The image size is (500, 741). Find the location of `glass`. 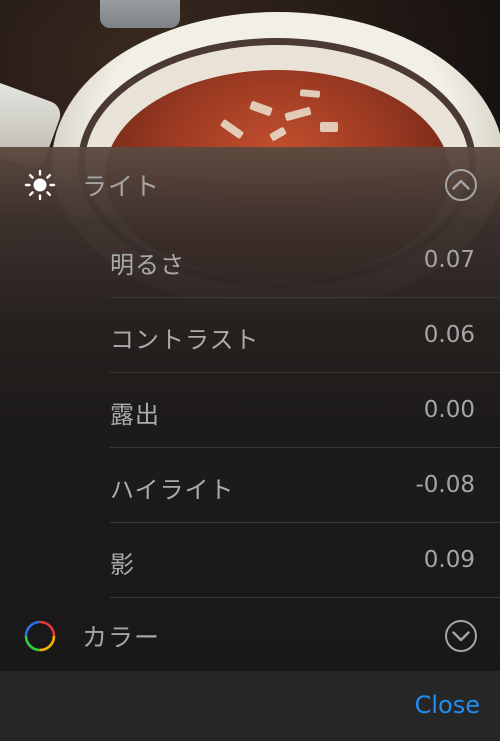

glass is located at coordinates (140, 14).